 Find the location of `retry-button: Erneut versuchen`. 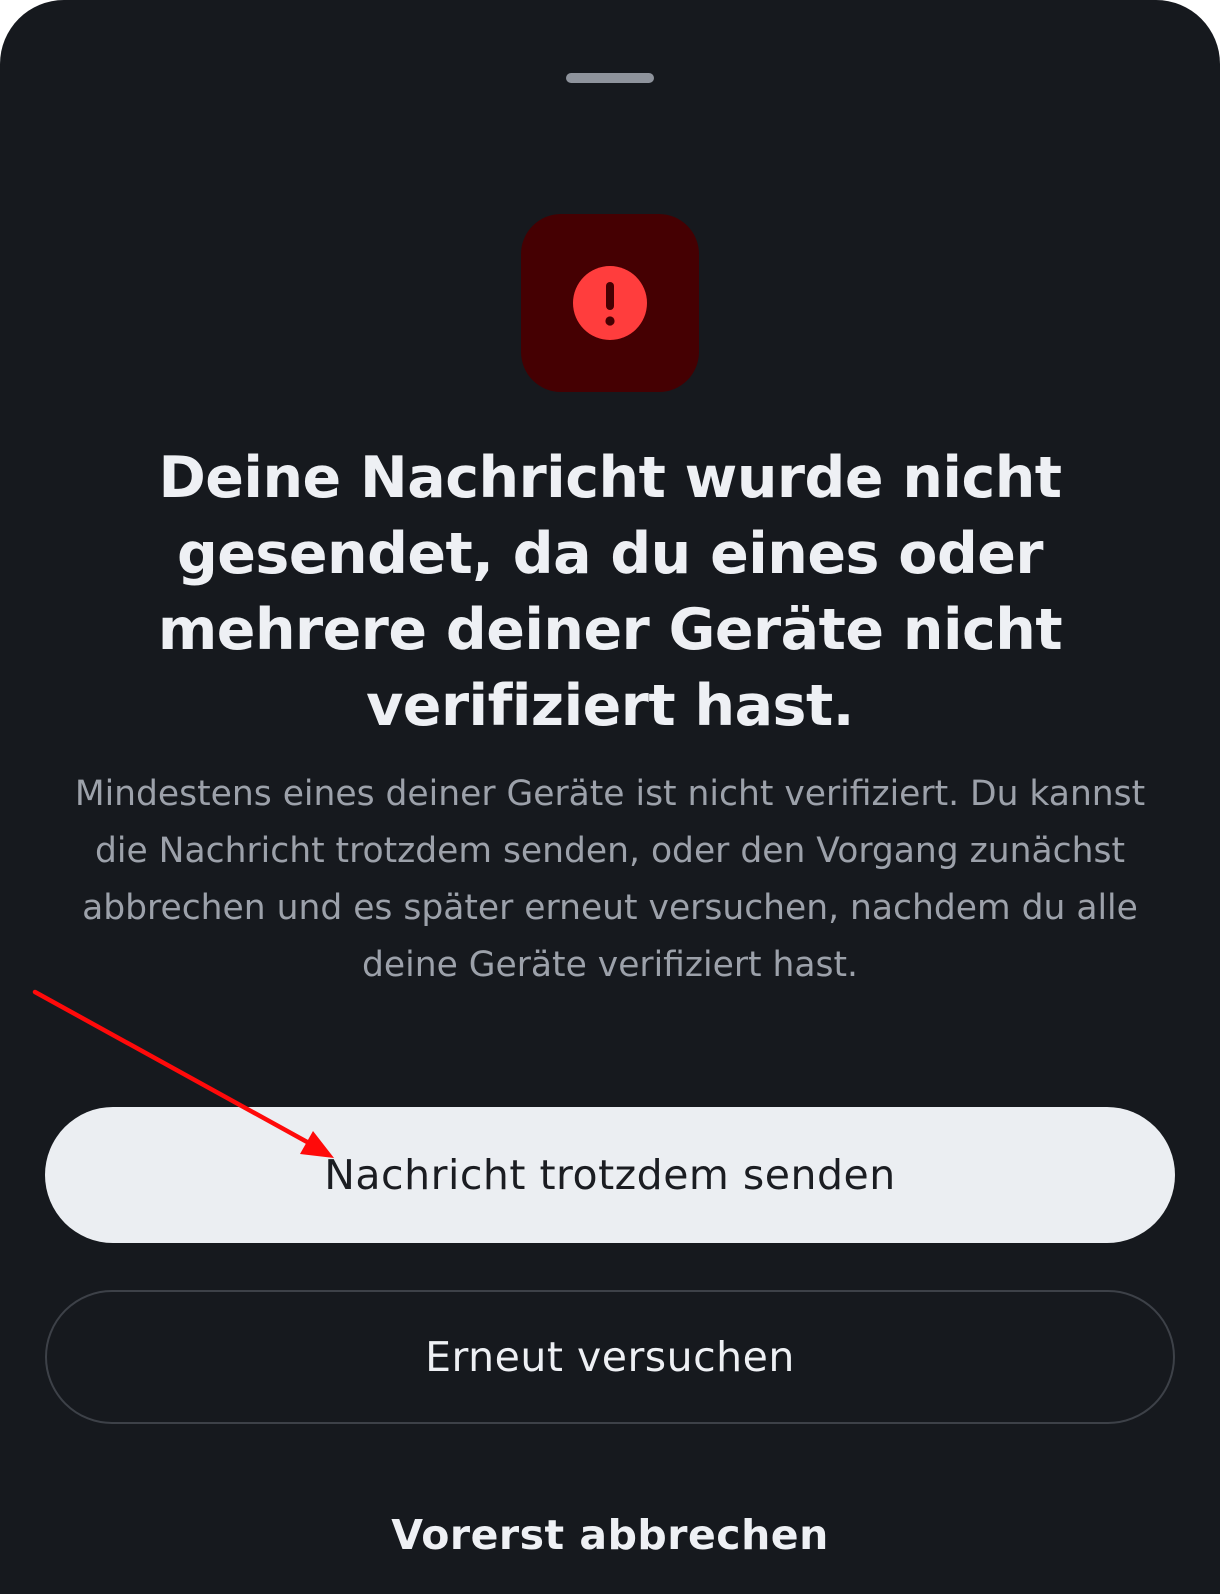

retry-button: Erneut versuchen is located at coordinates (610, 1357).